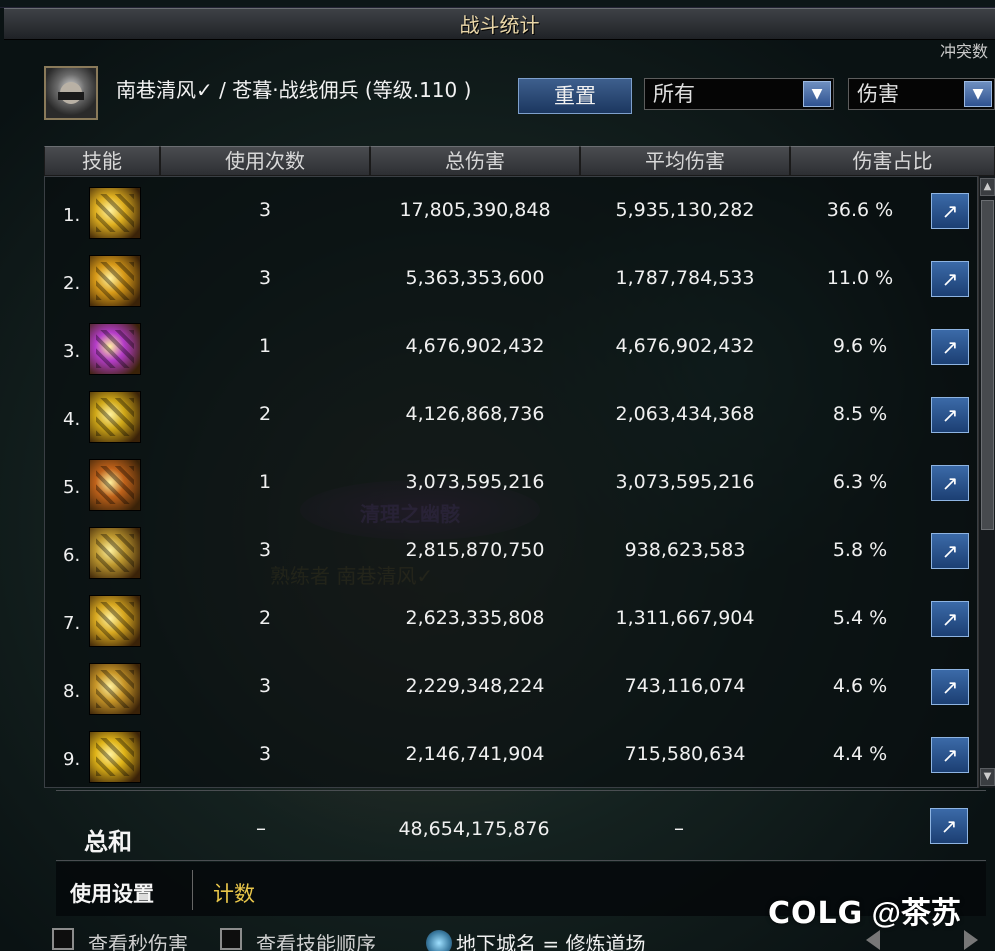 This screenshot has width=995, height=951. Describe the element at coordinates (575, 96) in the screenshot. I see `reset-button: 重置` at that location.